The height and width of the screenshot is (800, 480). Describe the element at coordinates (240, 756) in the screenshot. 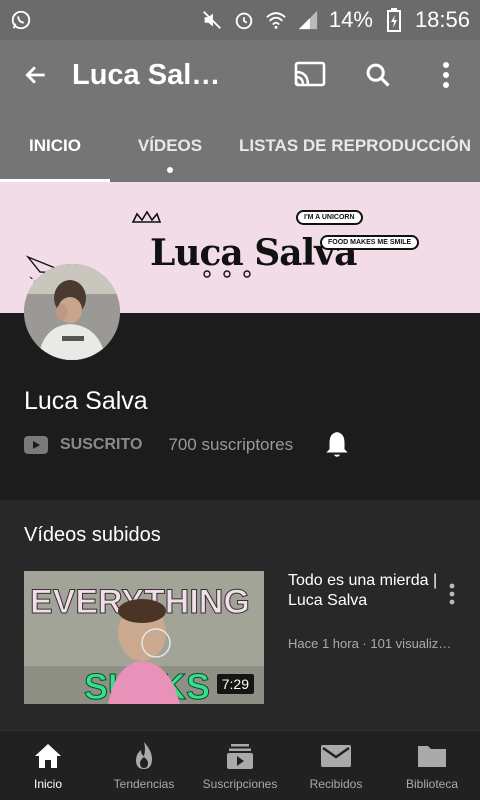

I see `subscriptions-icon` at that location.